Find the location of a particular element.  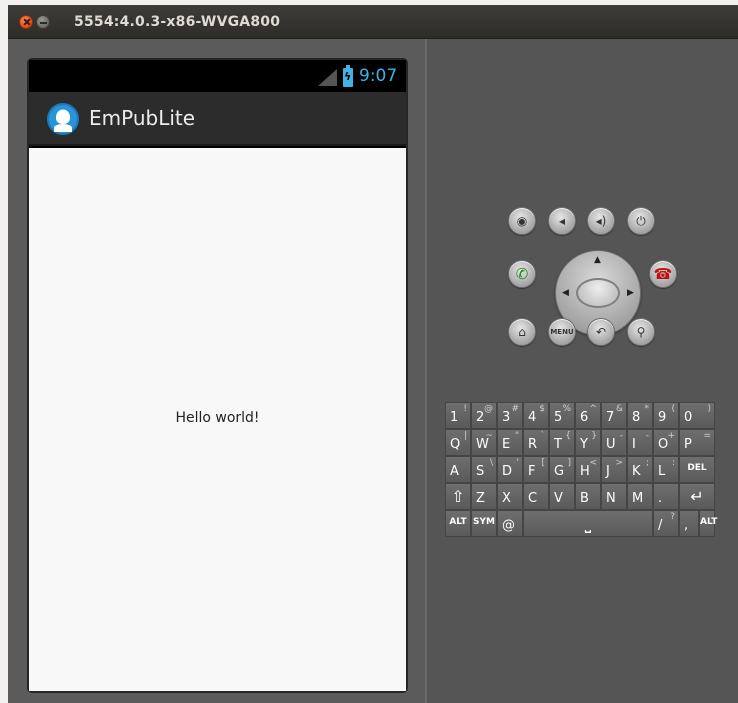

key-1: 1! is located at coordinates (458, 415).